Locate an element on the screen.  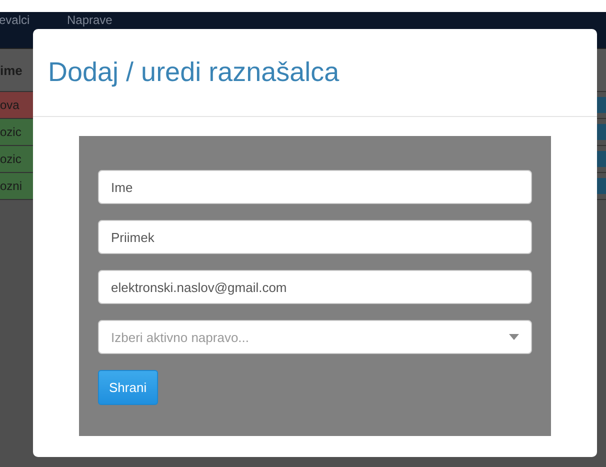
input-field: elektronski.naslov@gmail.com is located at coordinates (315, 287).